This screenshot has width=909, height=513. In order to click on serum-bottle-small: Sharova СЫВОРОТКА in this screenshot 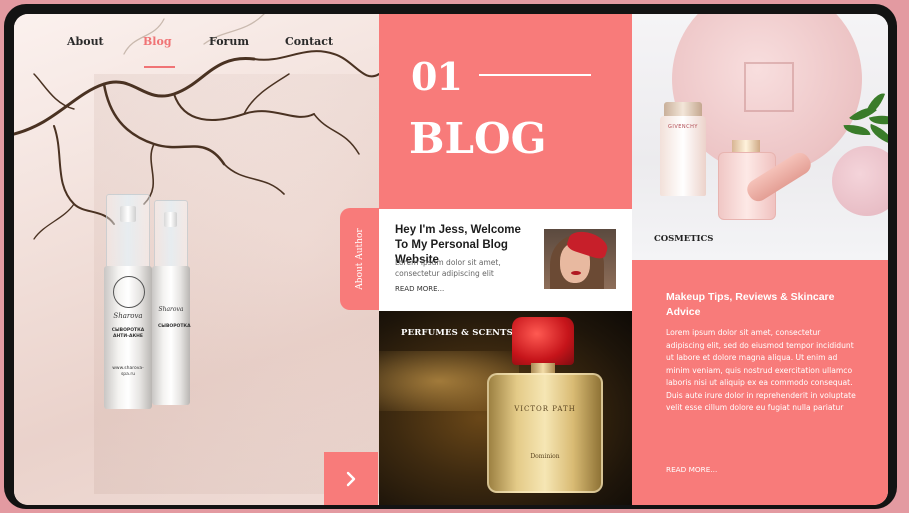, I will do `click(171, 302)`.